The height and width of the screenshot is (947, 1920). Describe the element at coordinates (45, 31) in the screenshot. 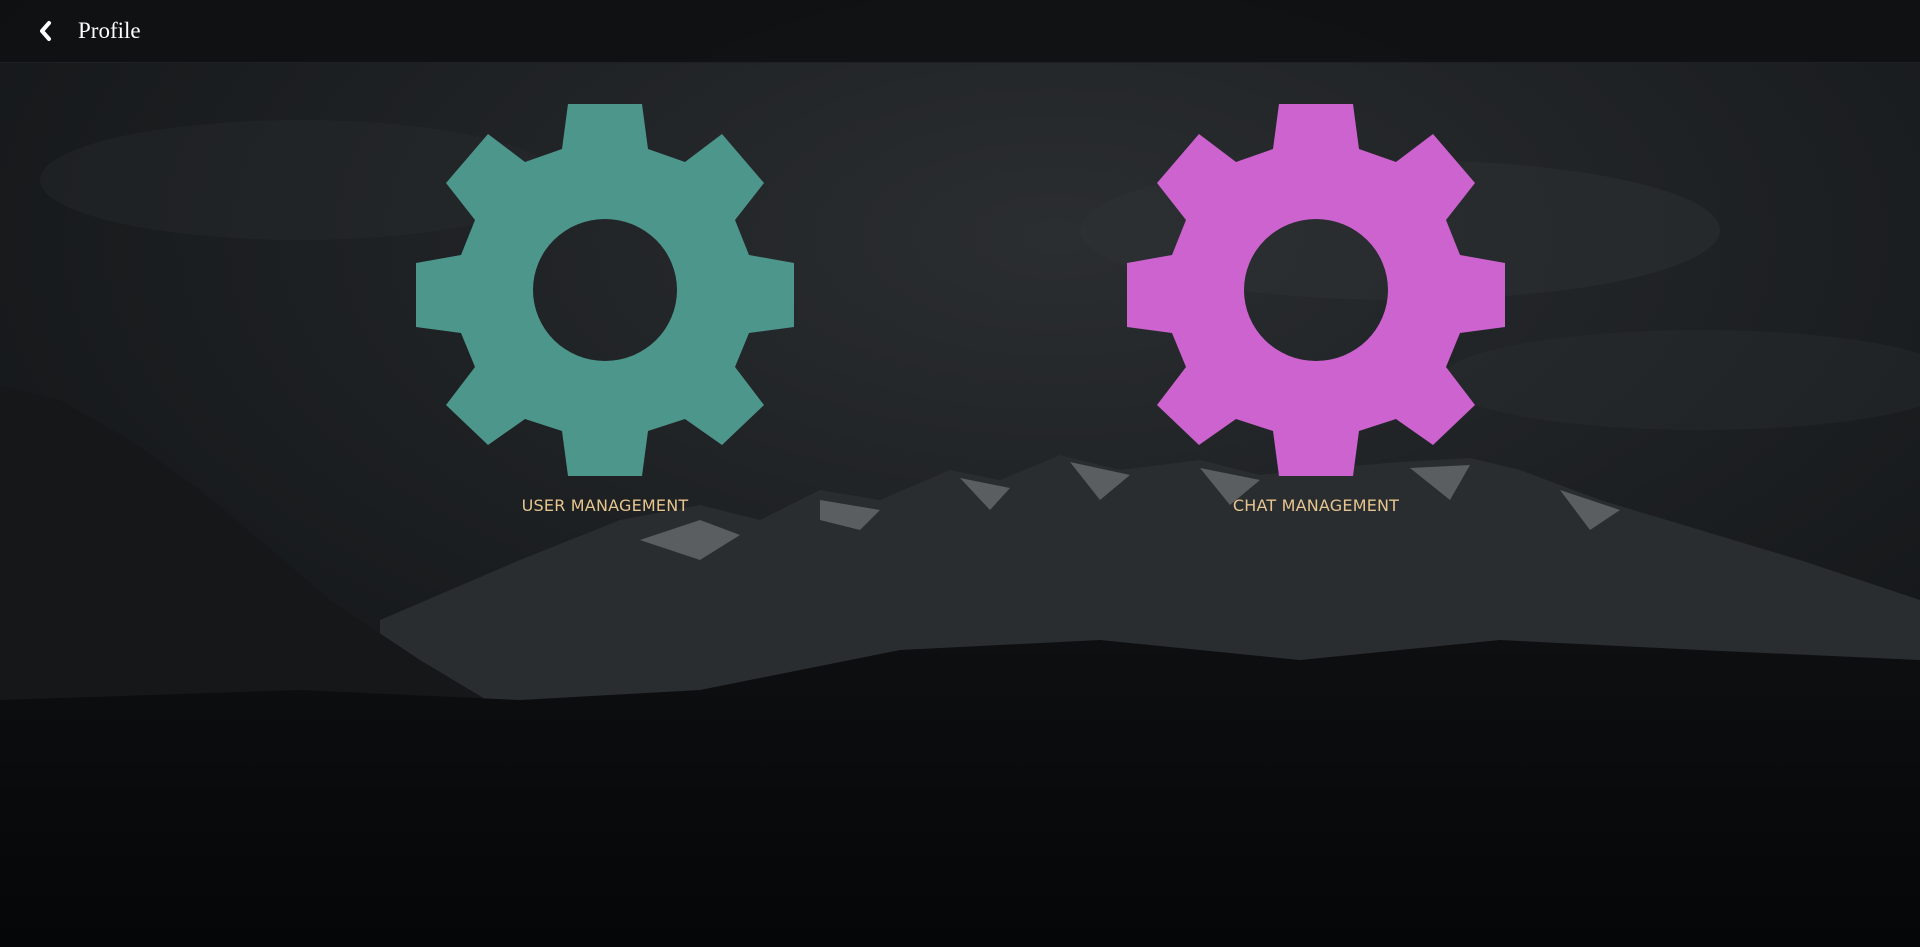

I see `chevron-left-icon` at that location.